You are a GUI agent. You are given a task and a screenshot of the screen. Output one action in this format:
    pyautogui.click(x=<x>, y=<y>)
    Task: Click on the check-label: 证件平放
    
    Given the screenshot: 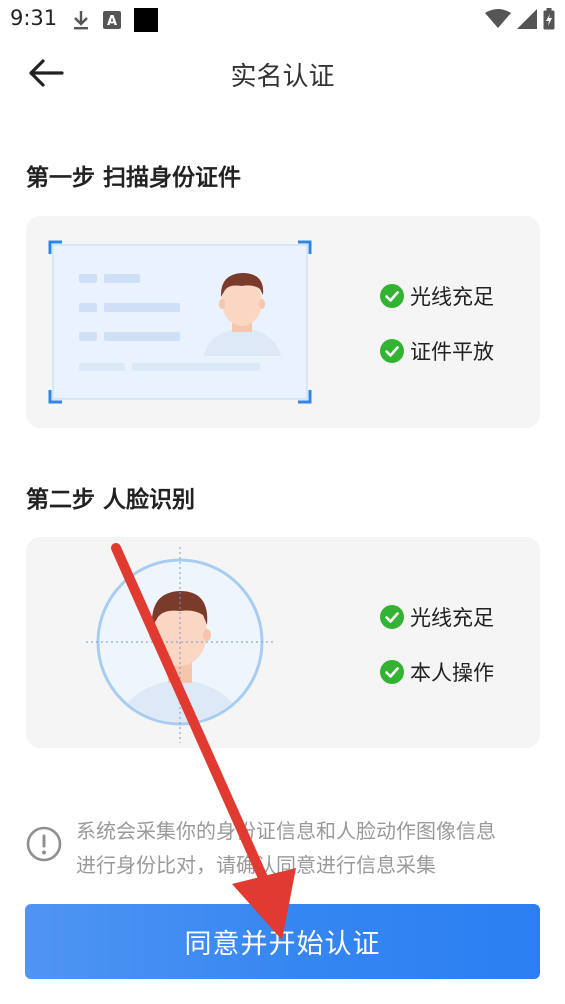 What is the action you would take?
    pyautogui.click(x=452, y=352)
    